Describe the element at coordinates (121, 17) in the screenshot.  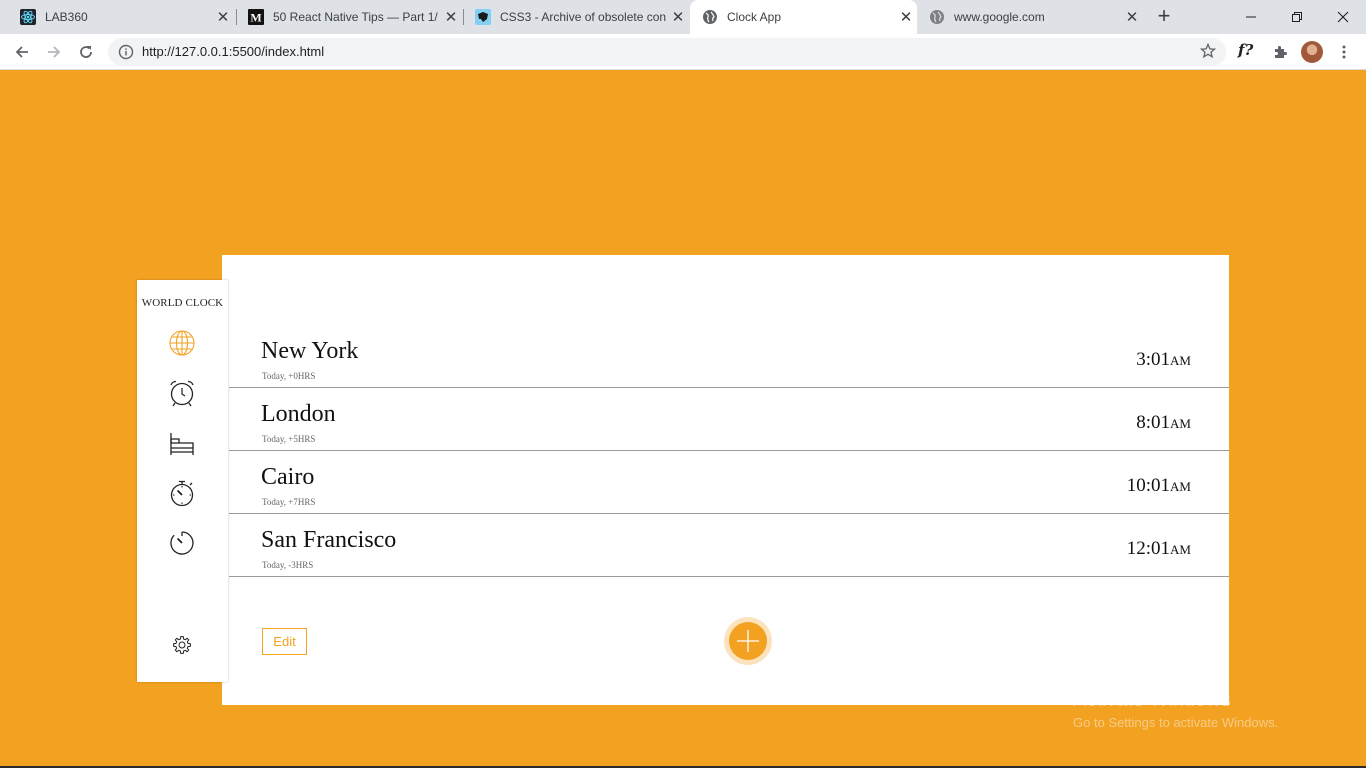
I see `tab-lab360: LAB360 ✕` at that location.